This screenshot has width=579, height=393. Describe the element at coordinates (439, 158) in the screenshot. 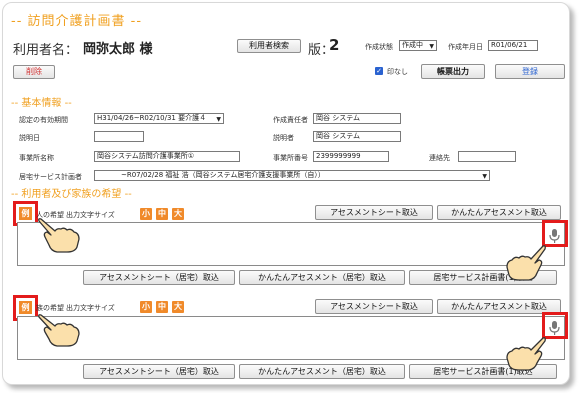

I see `contact-label: 連絡先` at that location.